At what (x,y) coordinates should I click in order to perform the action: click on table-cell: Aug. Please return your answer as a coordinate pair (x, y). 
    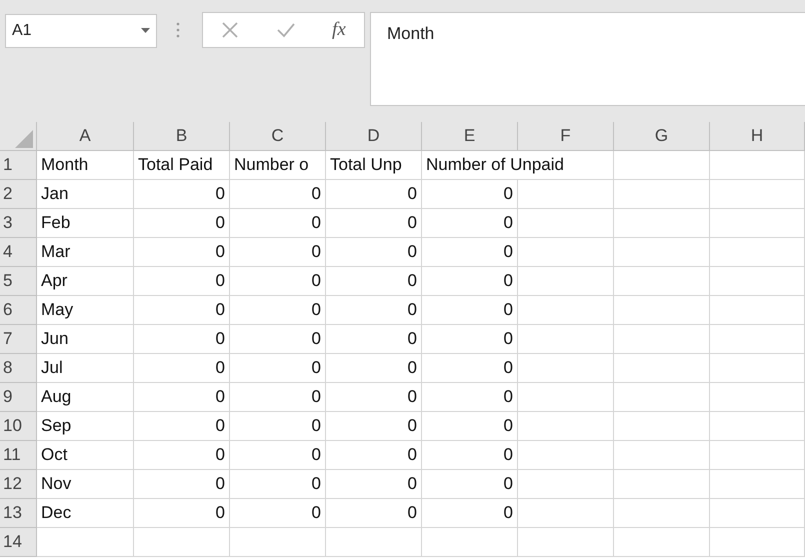
    Looking at the image, I should click on (85, 397).